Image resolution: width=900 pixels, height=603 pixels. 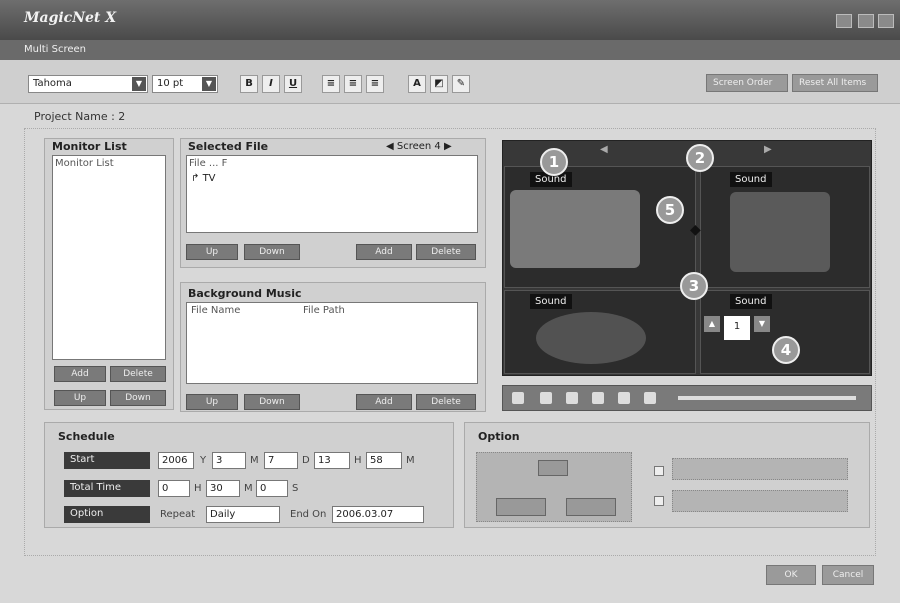 I want to click on repeat-select: Daily, so click(x=243, y=514).